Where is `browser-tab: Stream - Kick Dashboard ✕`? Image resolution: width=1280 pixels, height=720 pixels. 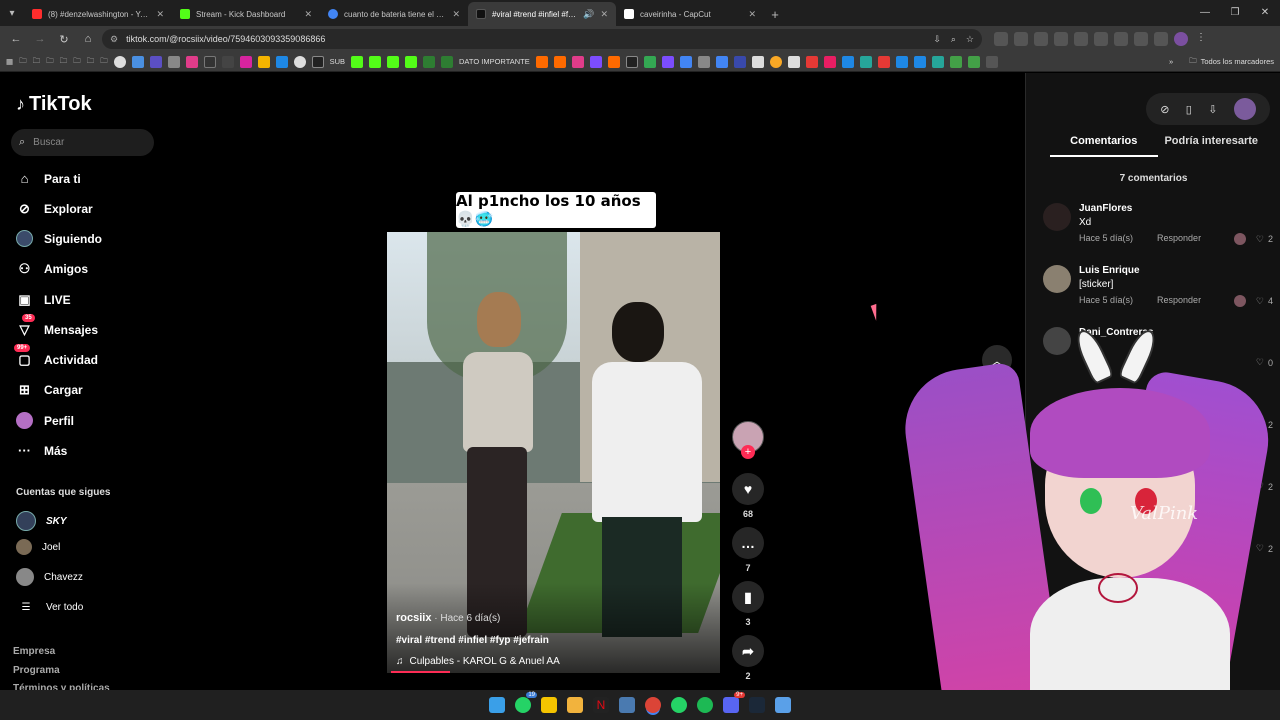
browser-tab: Stream - Kick Dashboard ✕ is located at coordinates (246, 14).